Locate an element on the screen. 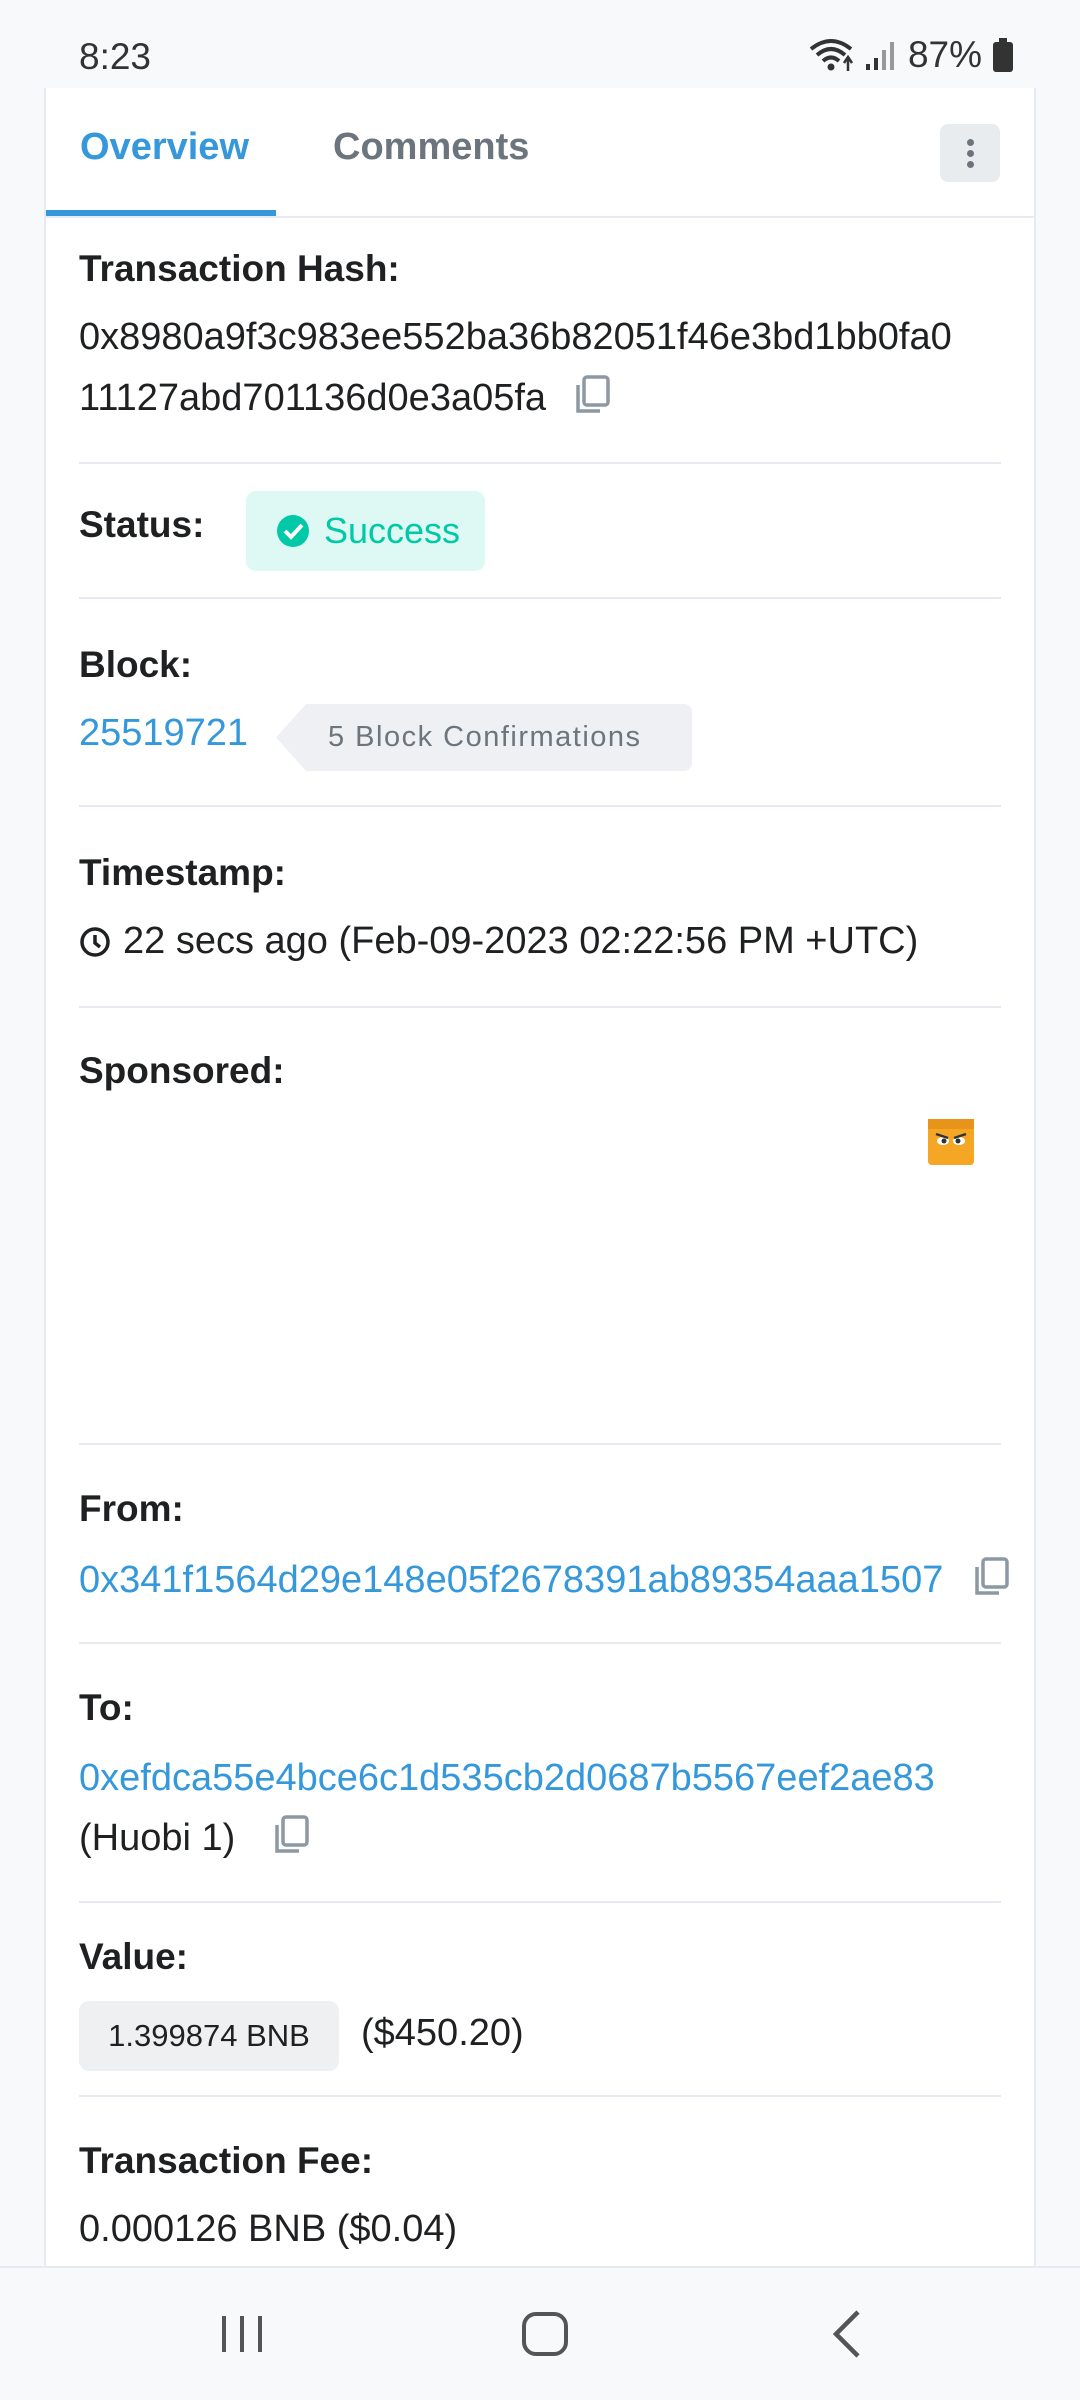 The width and height of the screenshot is (1080, 2400). block-label: Block: is located at coordinates (136, 664).